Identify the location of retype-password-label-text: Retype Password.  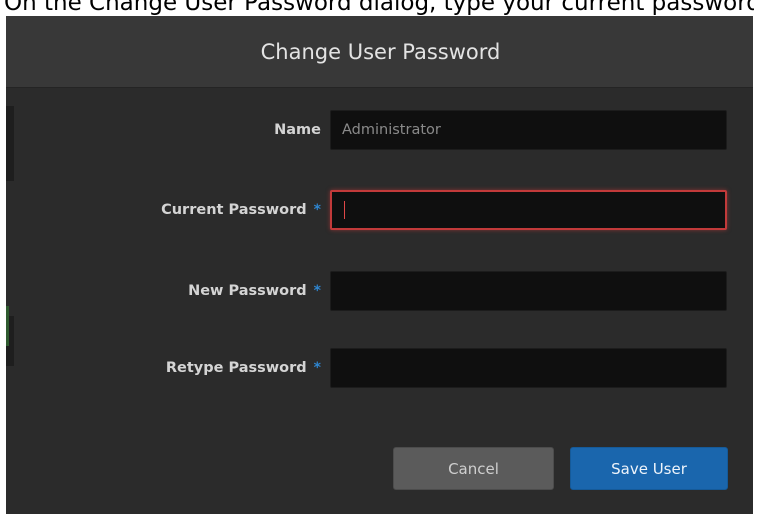
(236, 368).